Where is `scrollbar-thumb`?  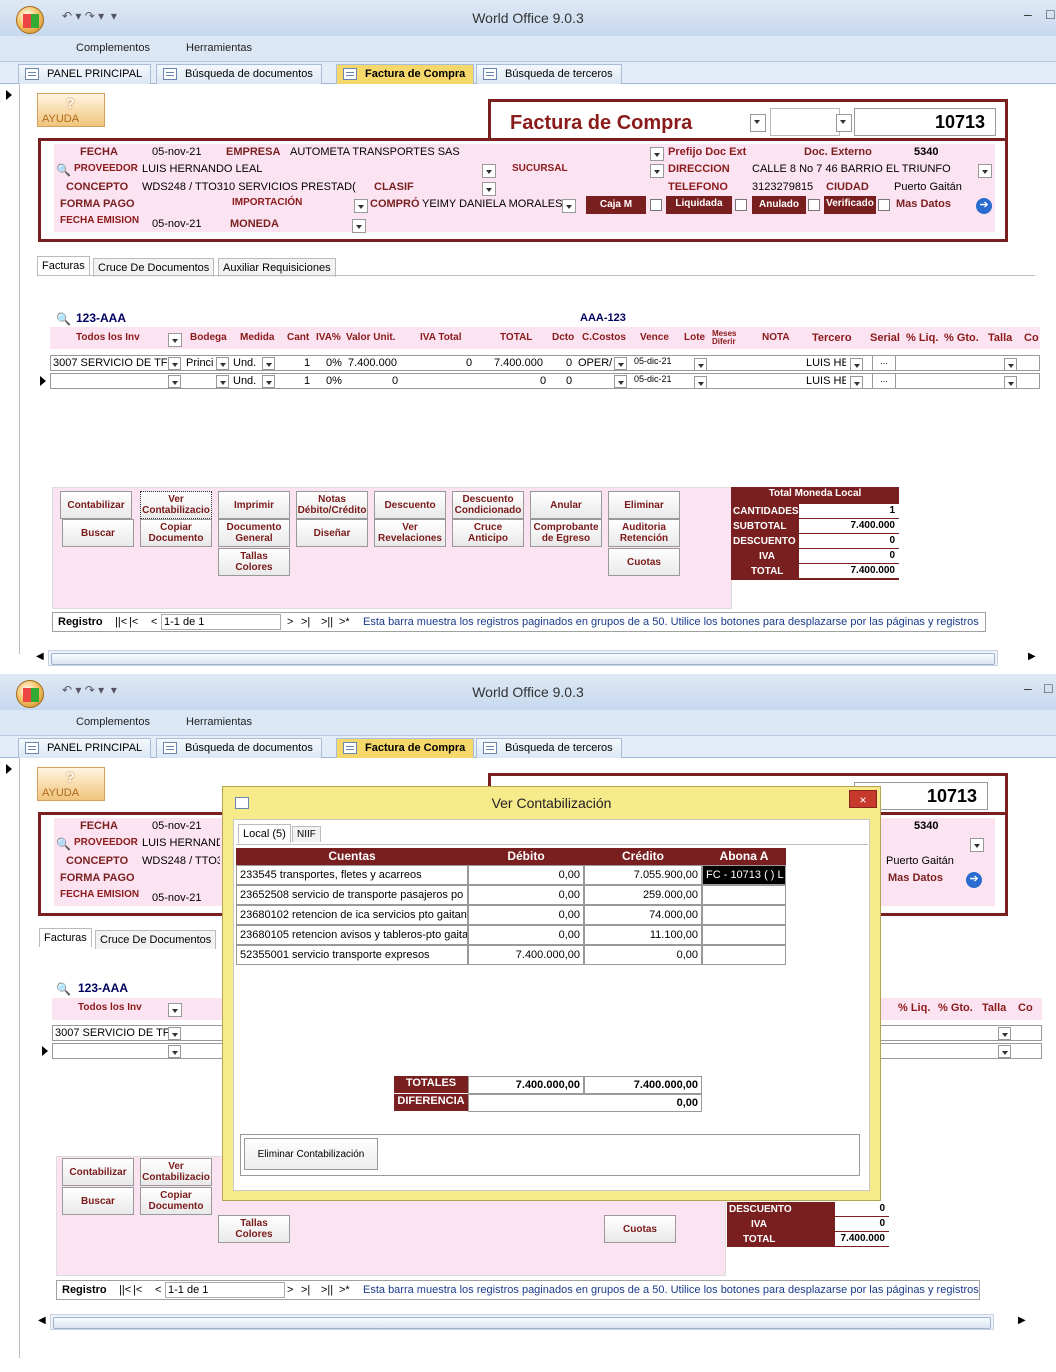 scrollbar-thumb is located at coordinates (522, 1323).